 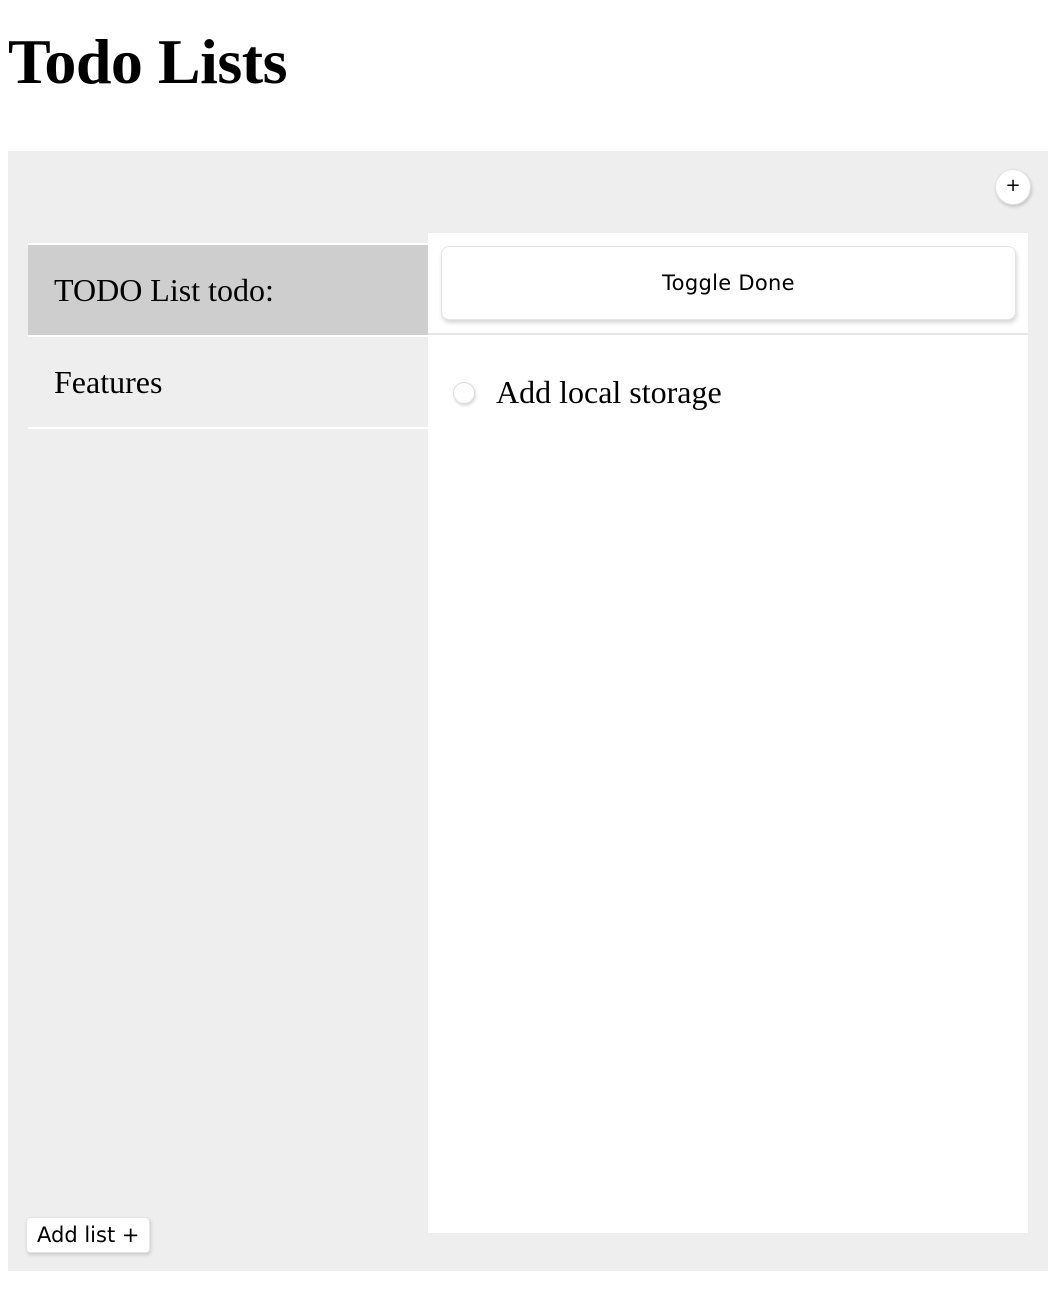 I want to click on add-item-button: +, so click(x=1013, y=187).